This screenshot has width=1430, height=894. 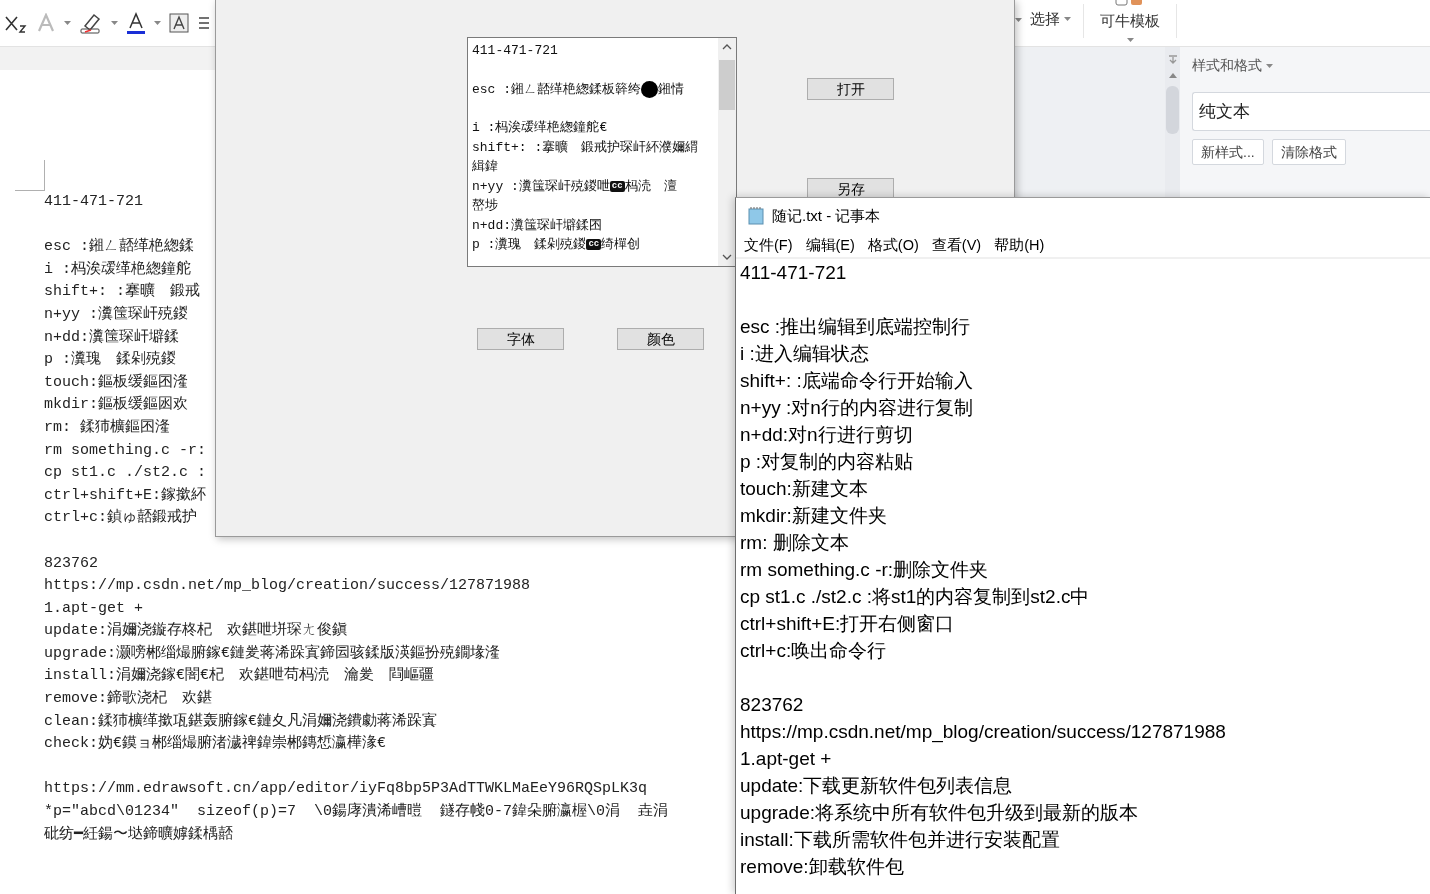 I want to click on highlighter-icon, so click(x=91, y=23).